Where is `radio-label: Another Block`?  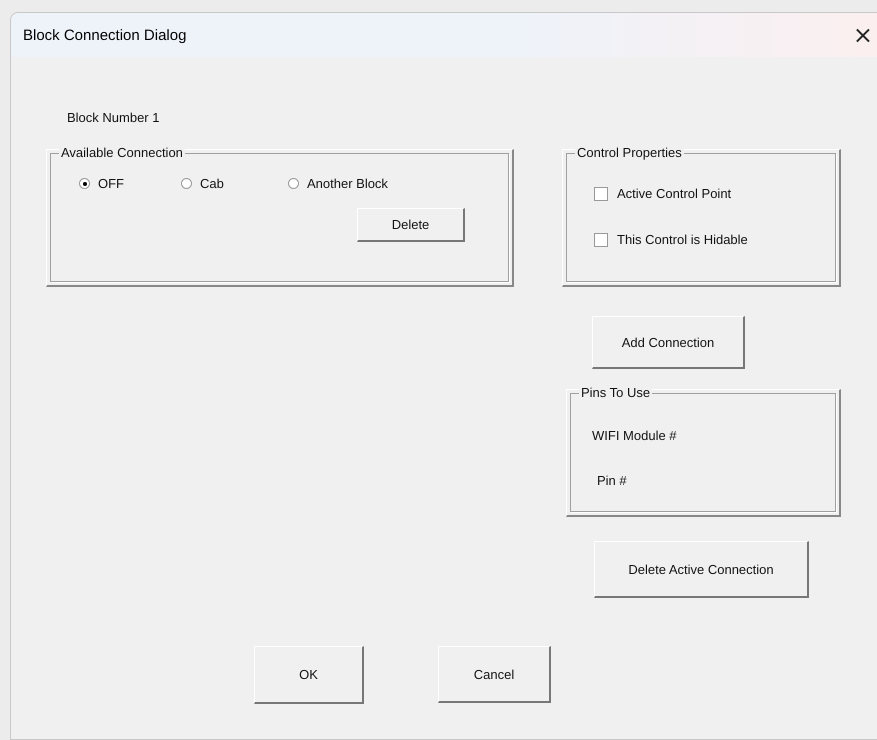
radio-label: Another Block is located at coordinates (347, 183).